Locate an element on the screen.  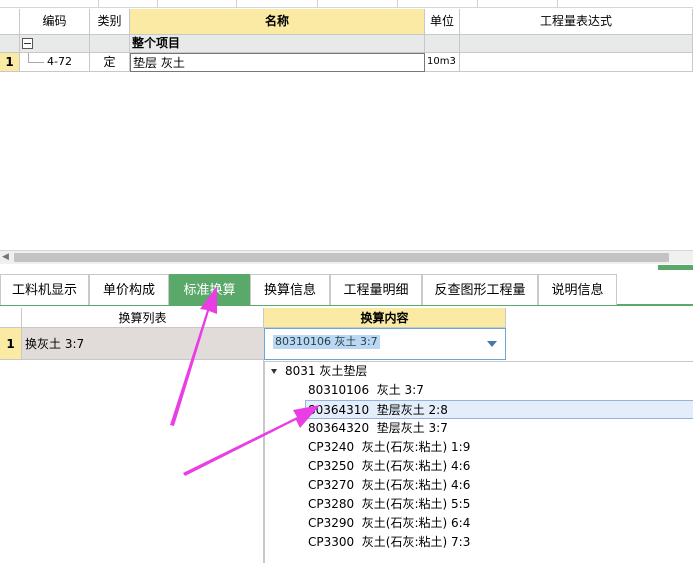
chevron-down-icon is located at coordinates (492, 344).